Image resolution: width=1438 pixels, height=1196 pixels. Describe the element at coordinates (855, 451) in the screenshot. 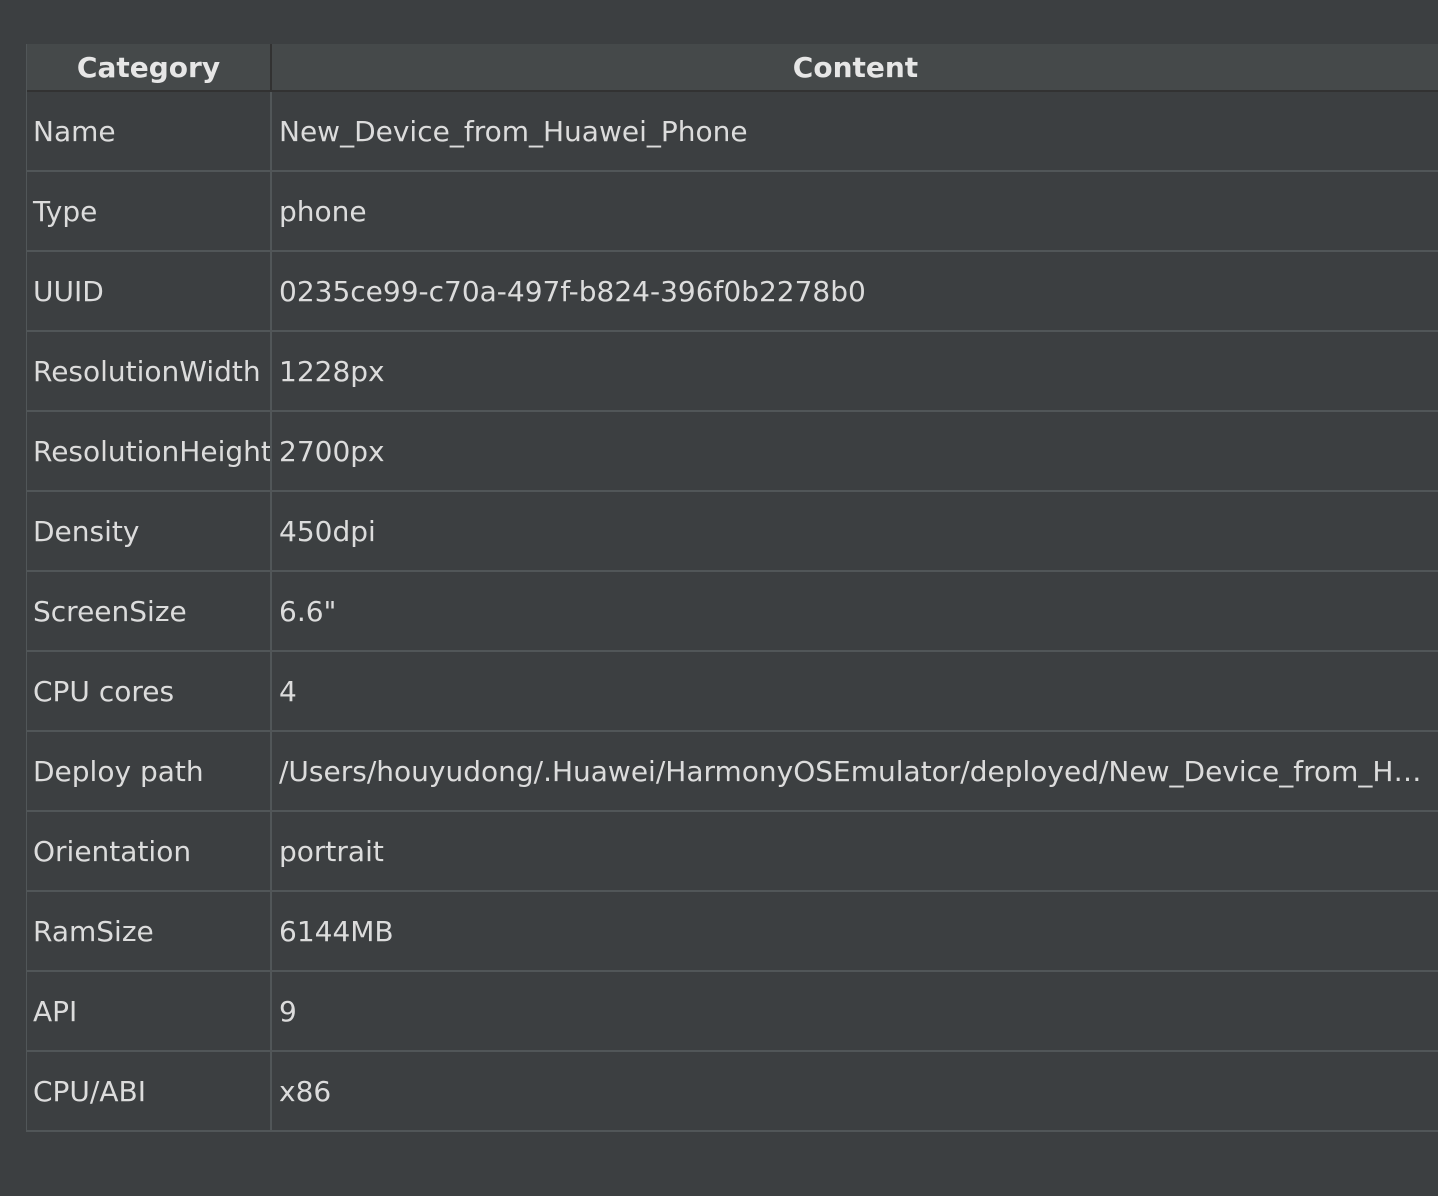

I see `row-content: 2700px` at that location.